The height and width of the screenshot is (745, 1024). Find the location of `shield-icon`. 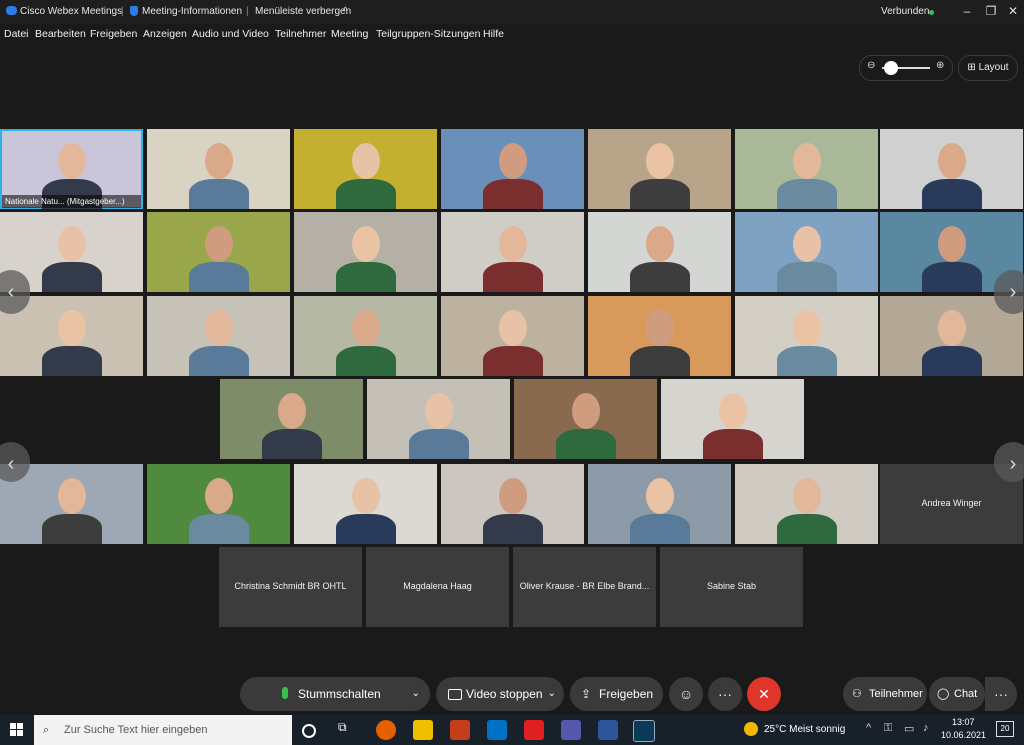

shield-icon is located at coordinates (134, 11).